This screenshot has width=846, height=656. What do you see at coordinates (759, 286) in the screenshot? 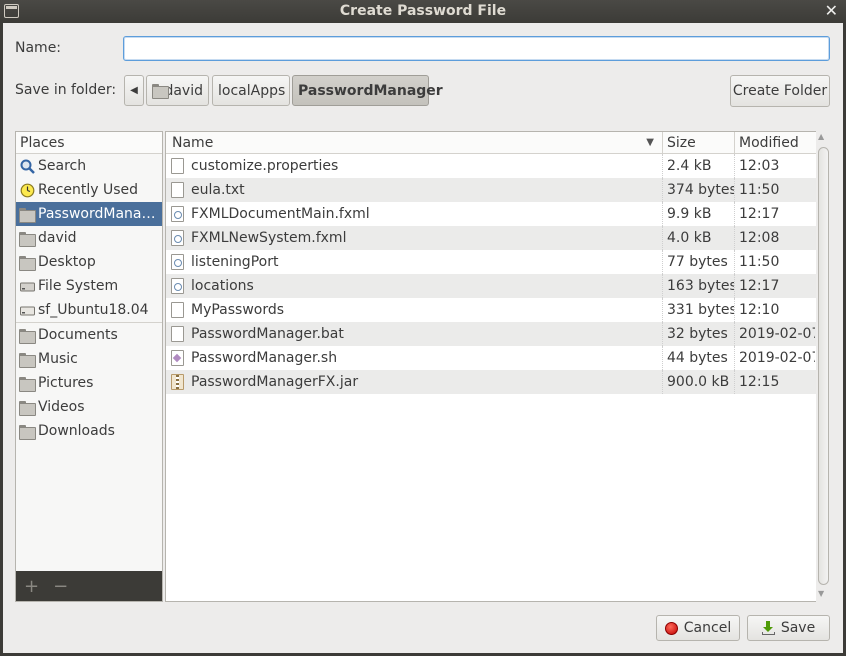
I see `file-modified: 12:17` at bounding box center [759, 286].